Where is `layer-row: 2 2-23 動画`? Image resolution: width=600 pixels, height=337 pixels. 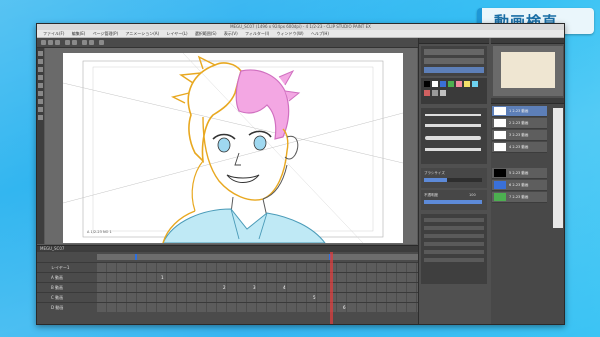
layer-row: 2 2-23 動画 is located at coordinates (519, 123).